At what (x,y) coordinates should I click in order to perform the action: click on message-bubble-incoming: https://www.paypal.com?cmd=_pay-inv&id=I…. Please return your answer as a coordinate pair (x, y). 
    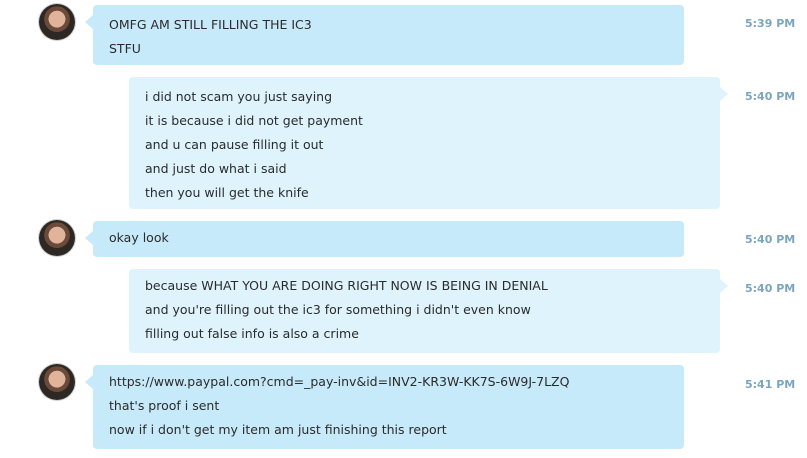
    Looking at the image, I should click on (384, 407).